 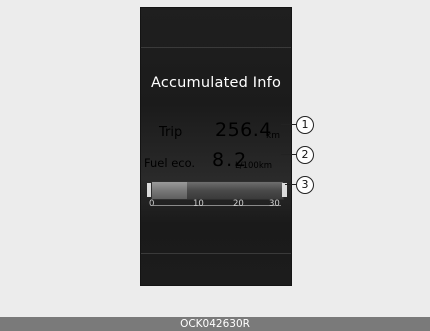 What do you see at coordinates (216, 253) in the screenshot?
I see `bottom-divider` at bounding box center [216, 253].